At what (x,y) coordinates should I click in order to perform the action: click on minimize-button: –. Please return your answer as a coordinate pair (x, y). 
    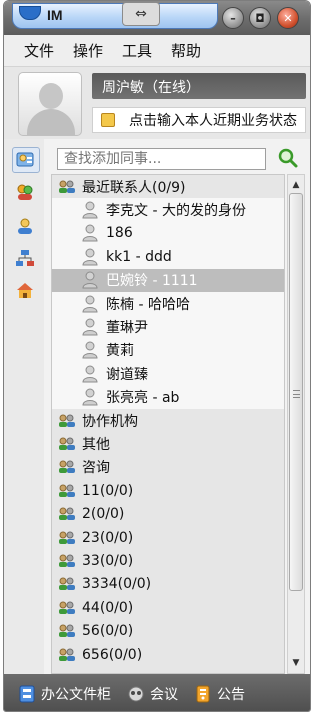
    Looking at the image, I should click on (233, 18).